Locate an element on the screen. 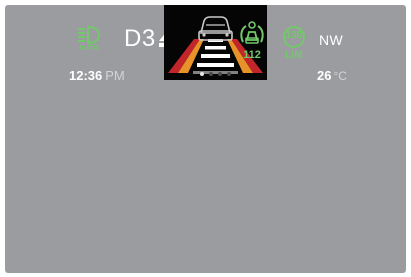  auto-headlight-indicator: AUTO is located at coordinates (89, 41).